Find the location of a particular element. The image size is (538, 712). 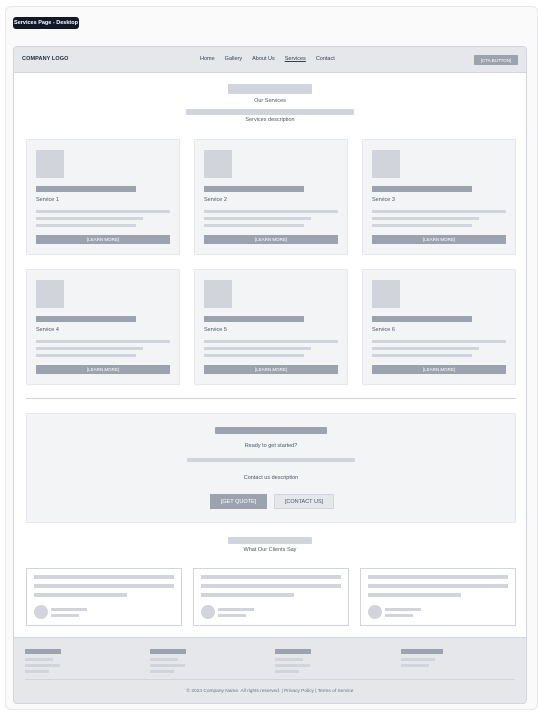

nav-home: Home is located at coordinates (207, 59).